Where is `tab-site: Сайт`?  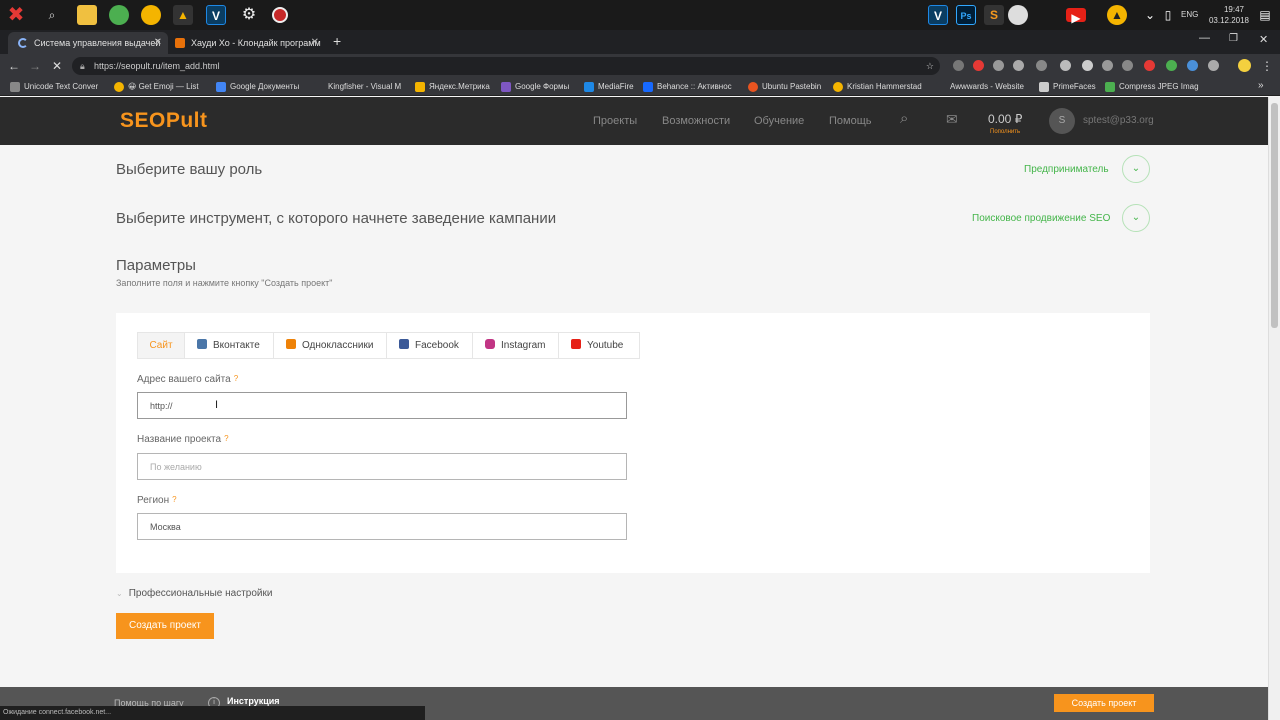
tab-site: Сайт is located at coordinates (161, 345).